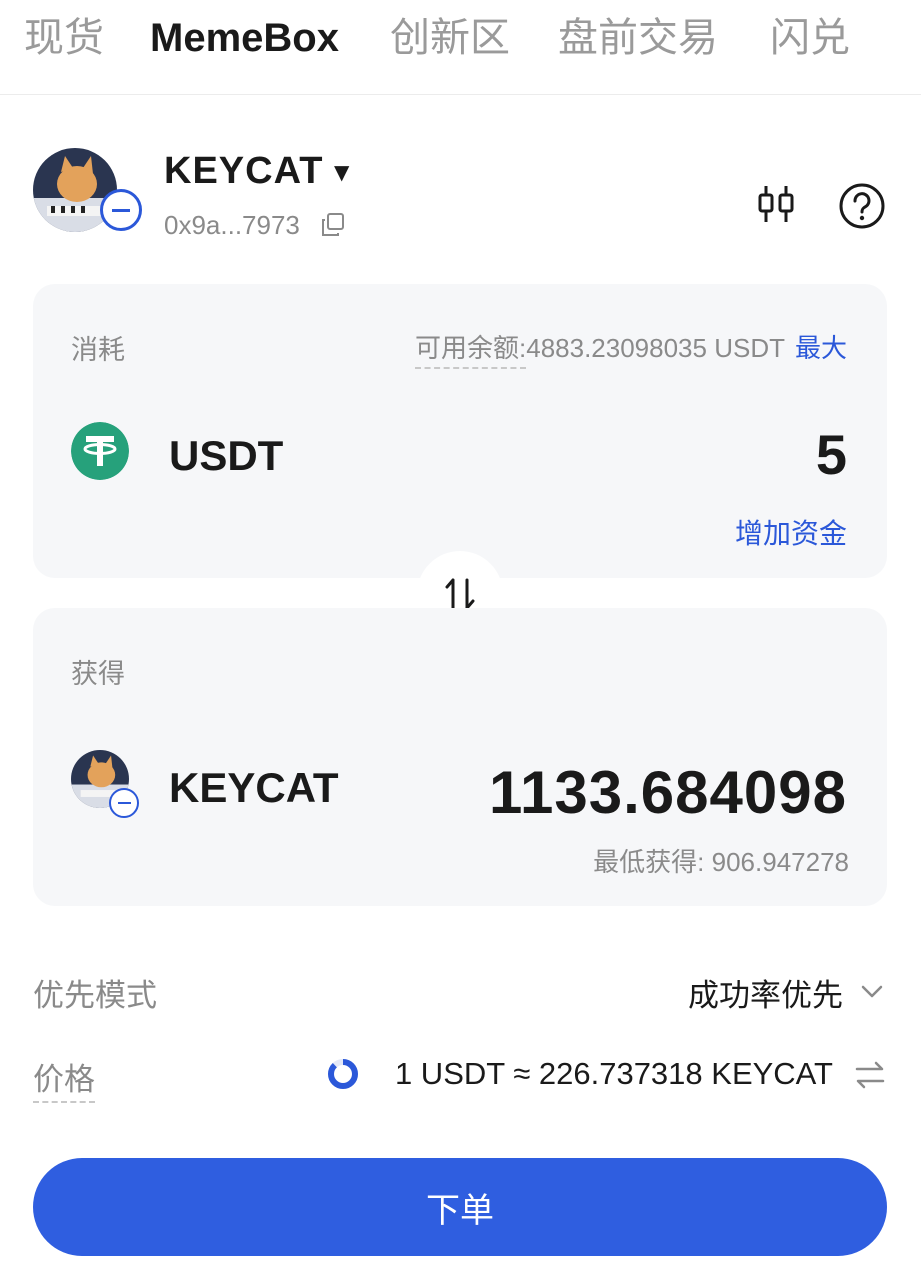 Image resolution: width=921 pixels, height=1280 pixels. What do you see at coordinates (64, 1078) in the screenshot?
I see `price-label: 价格` at bounding box center [64, 1078].